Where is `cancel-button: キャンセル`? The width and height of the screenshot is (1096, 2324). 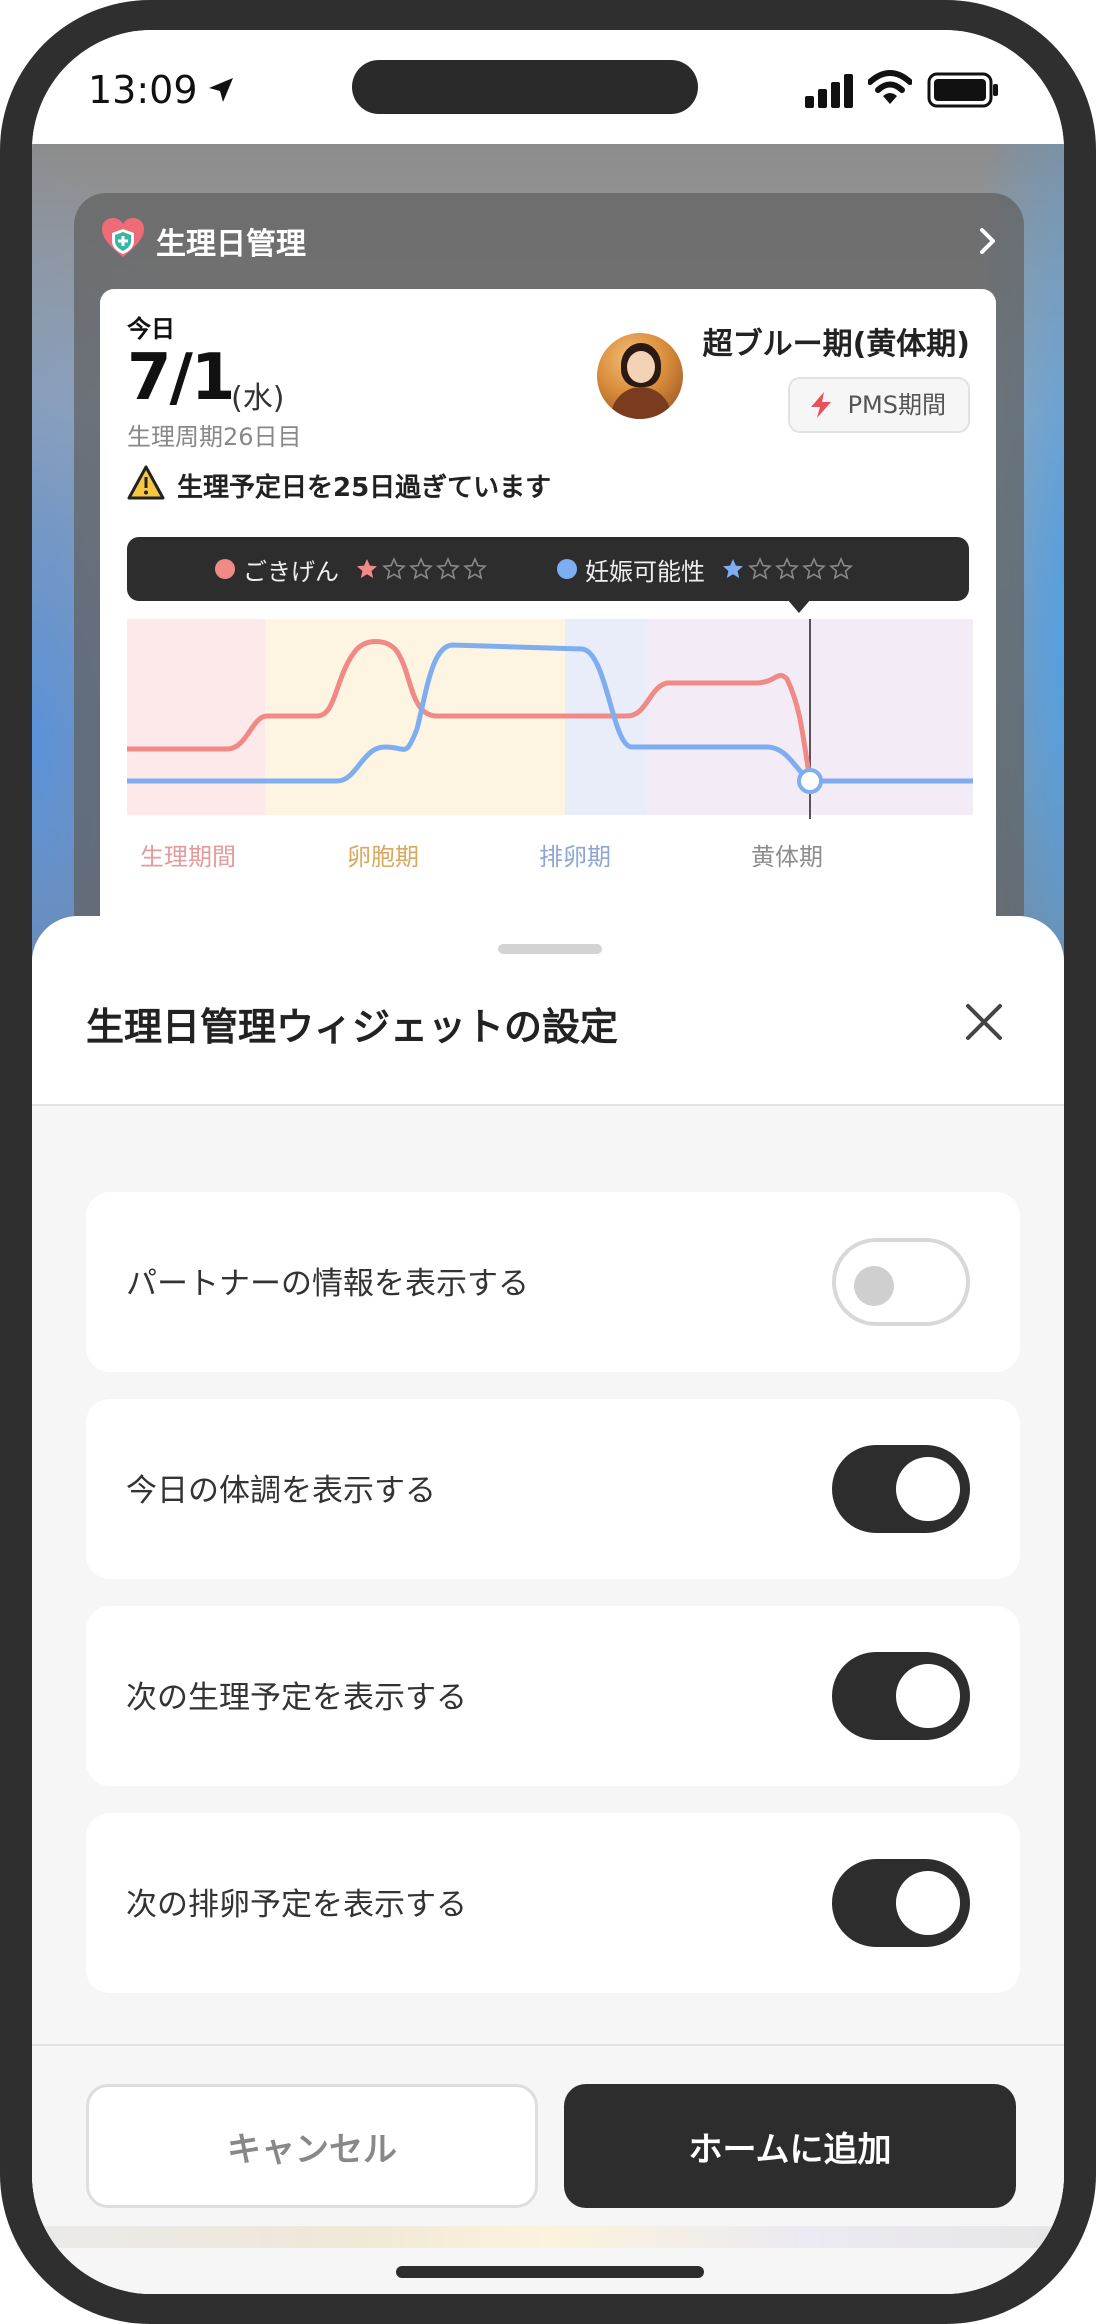
cancel-button: キャンセル is located at coordinates (312, 2146).